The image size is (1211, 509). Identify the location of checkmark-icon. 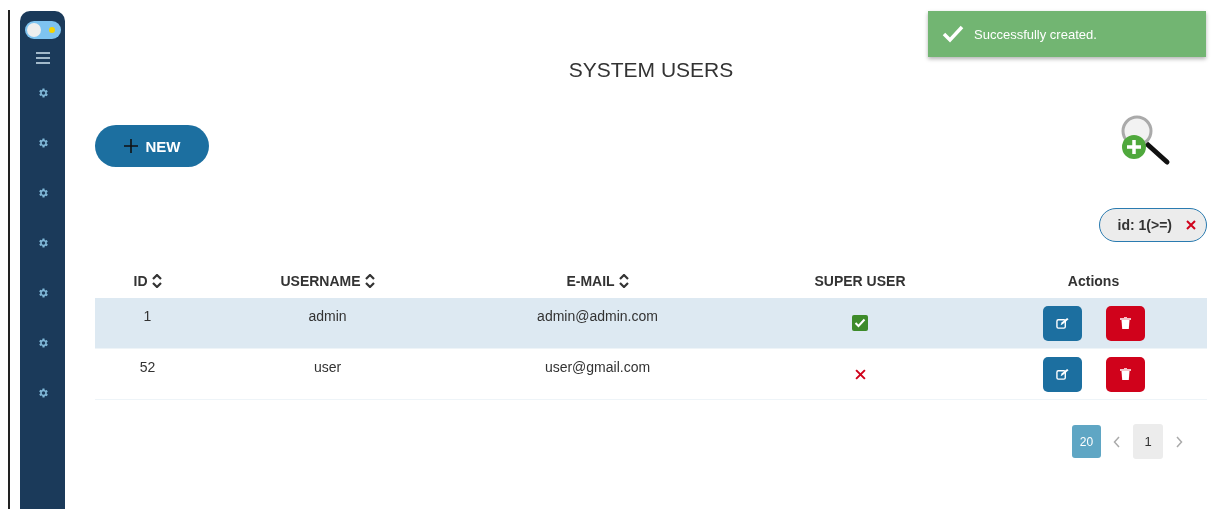
(953, 34).